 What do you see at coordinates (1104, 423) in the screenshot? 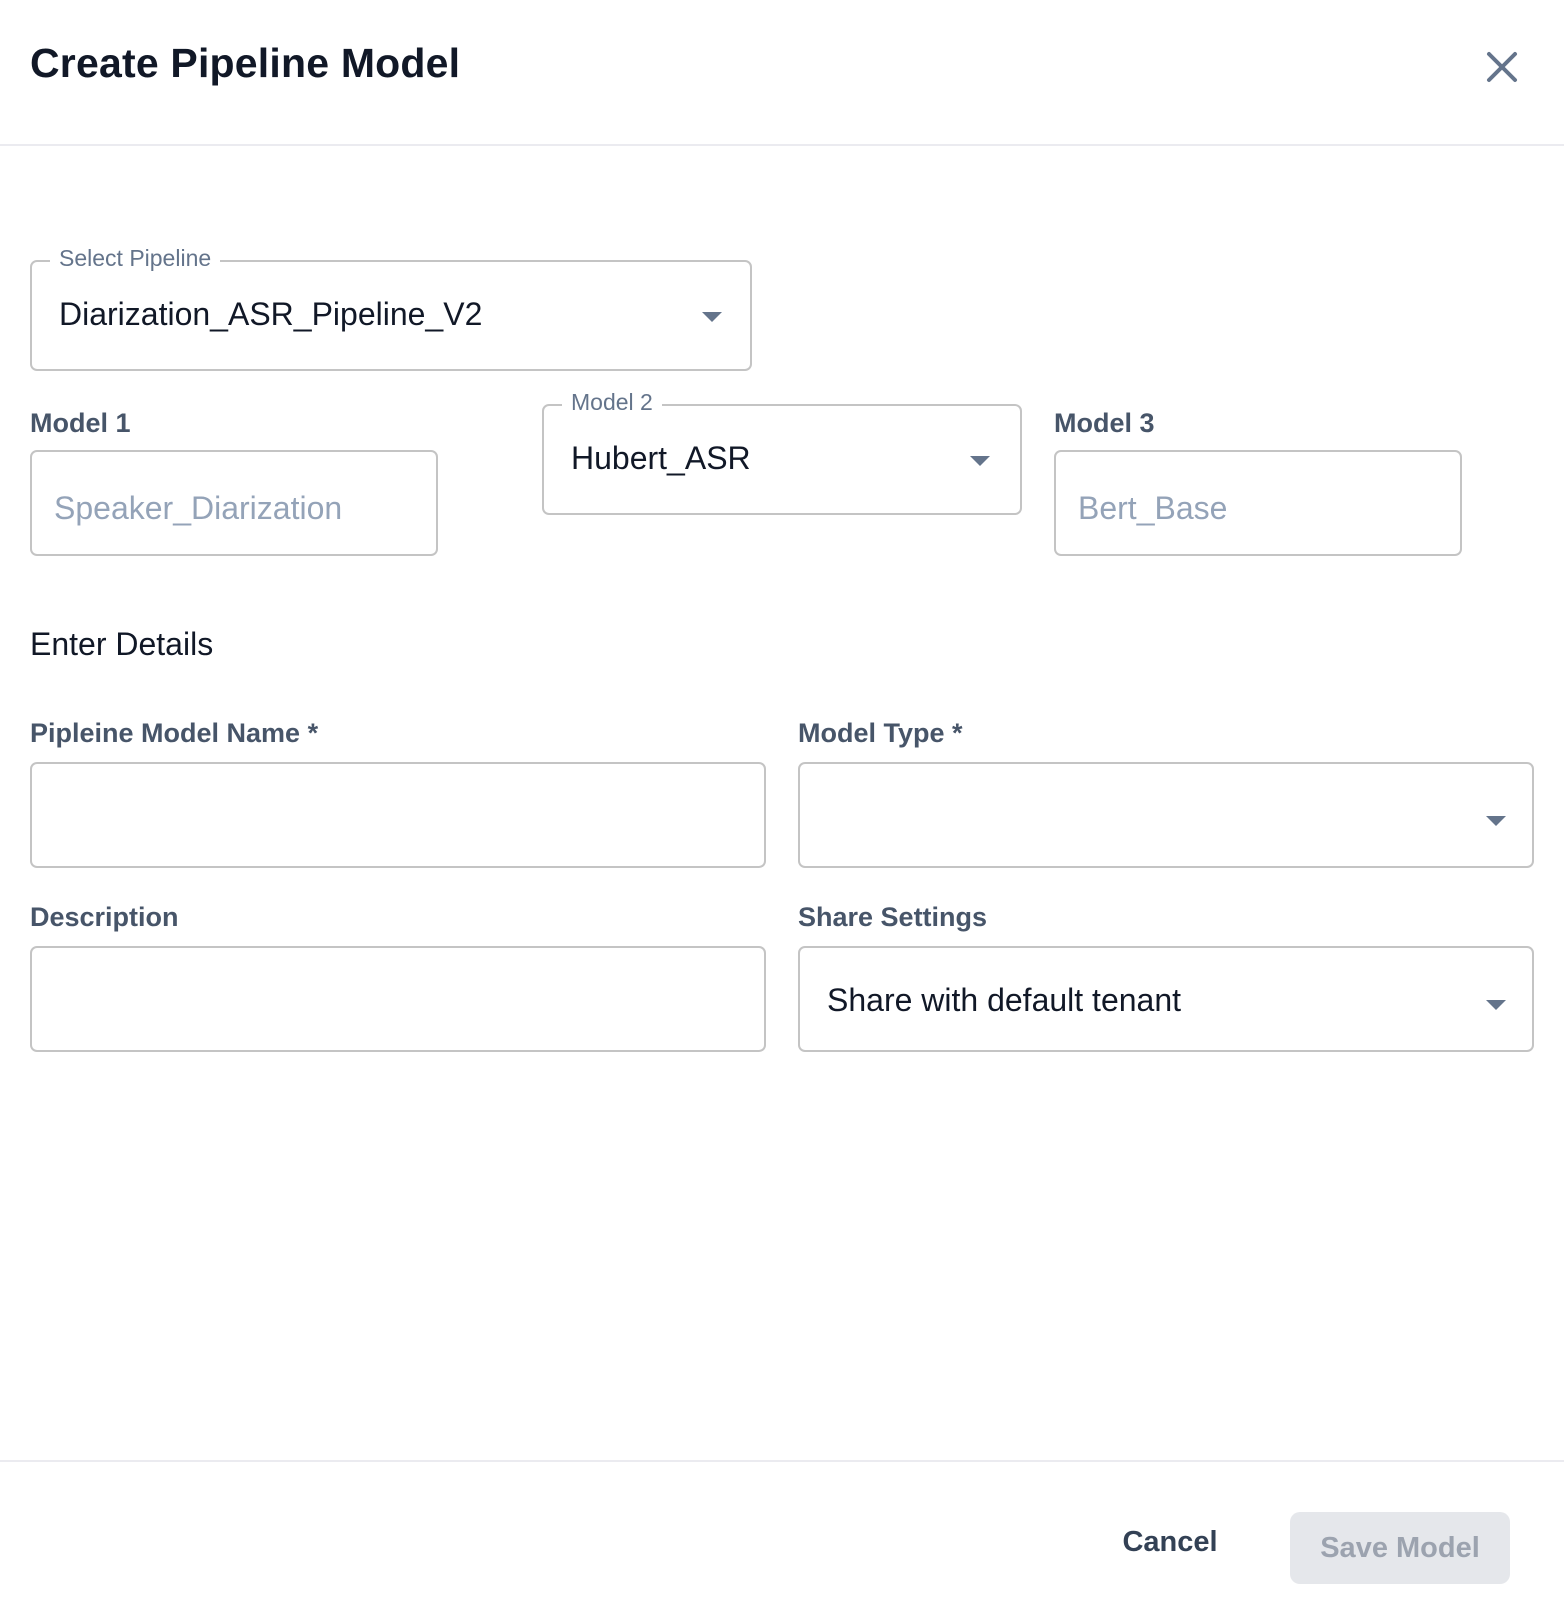
I see `model-3-label: Model 3` at bounding box center [1104, 423].